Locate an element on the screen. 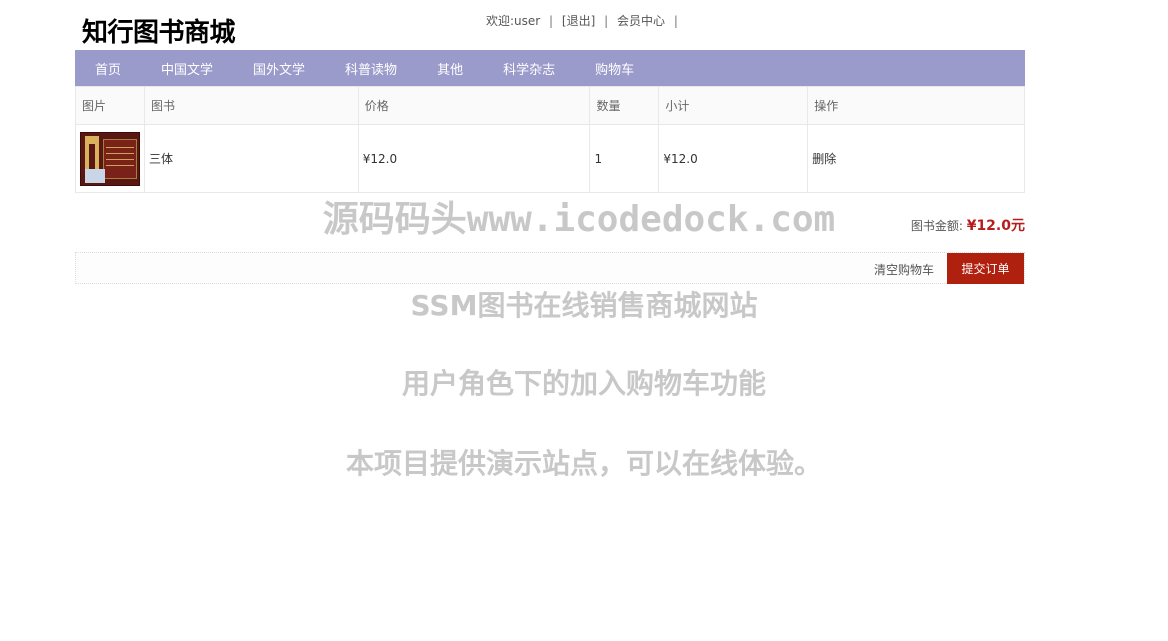 This screenshot has height=641, width=1168. total-amount: ¥12.0元 is located at coordinates (995, 226).